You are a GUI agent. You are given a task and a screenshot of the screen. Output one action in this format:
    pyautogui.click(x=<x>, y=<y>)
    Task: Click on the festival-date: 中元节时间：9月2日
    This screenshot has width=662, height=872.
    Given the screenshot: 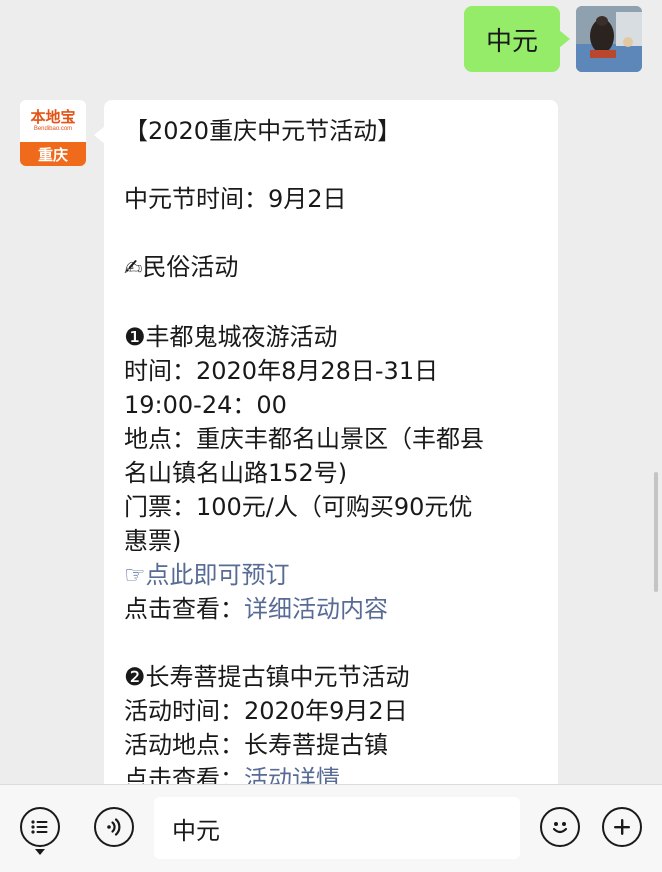 What is the action you would take?
    pyautogui.click(x=235, y=199)
    